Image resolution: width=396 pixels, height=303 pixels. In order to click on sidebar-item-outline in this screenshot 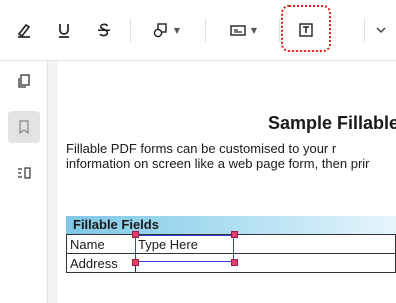, I will do `click(24, 173)`.